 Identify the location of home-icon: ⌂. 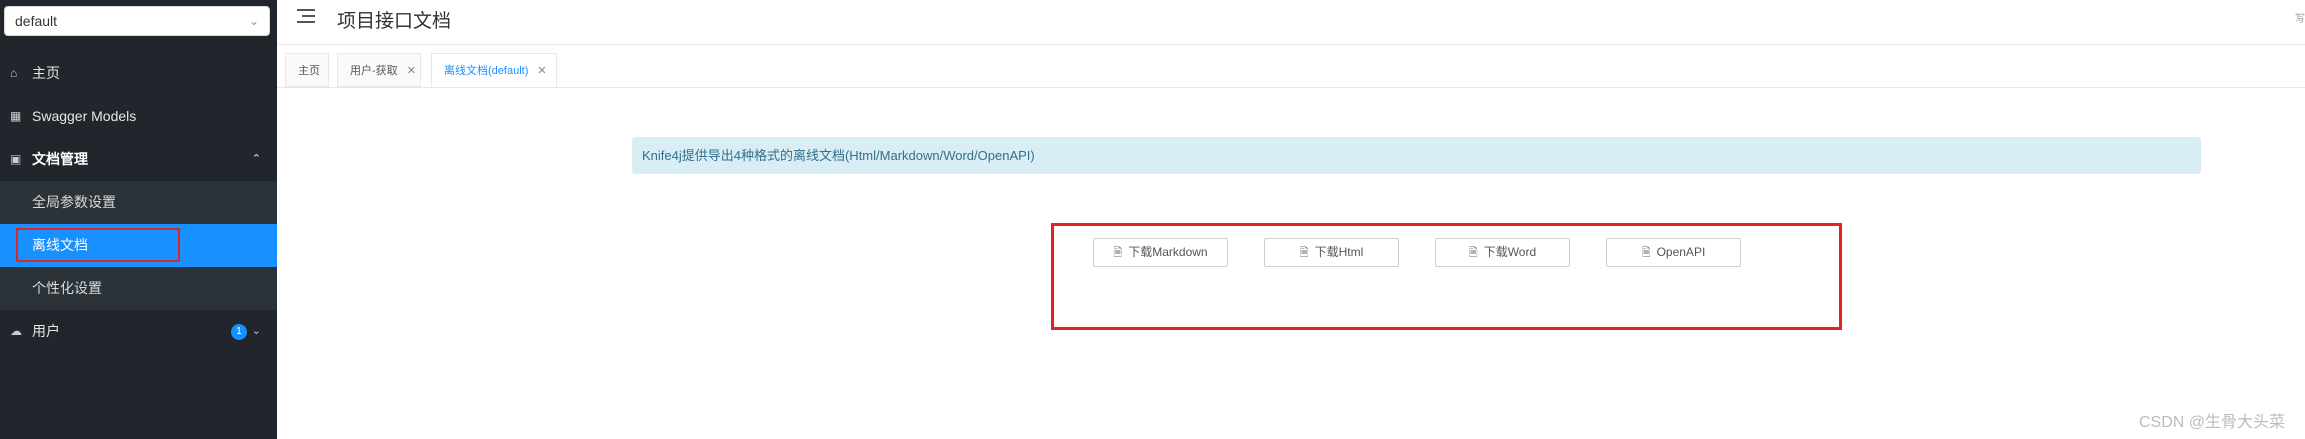
(14, 73).